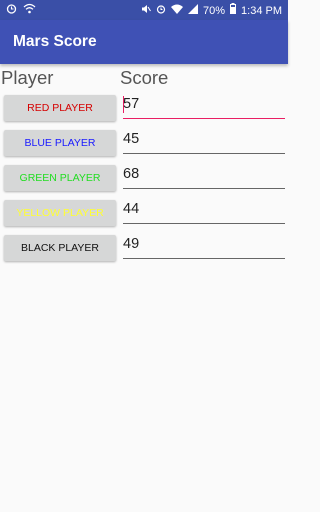 The image size is (320, 512). Describe the element at coordinates (131, 209) in the screenshot. I see `yellow-score-value: 44` at that location.